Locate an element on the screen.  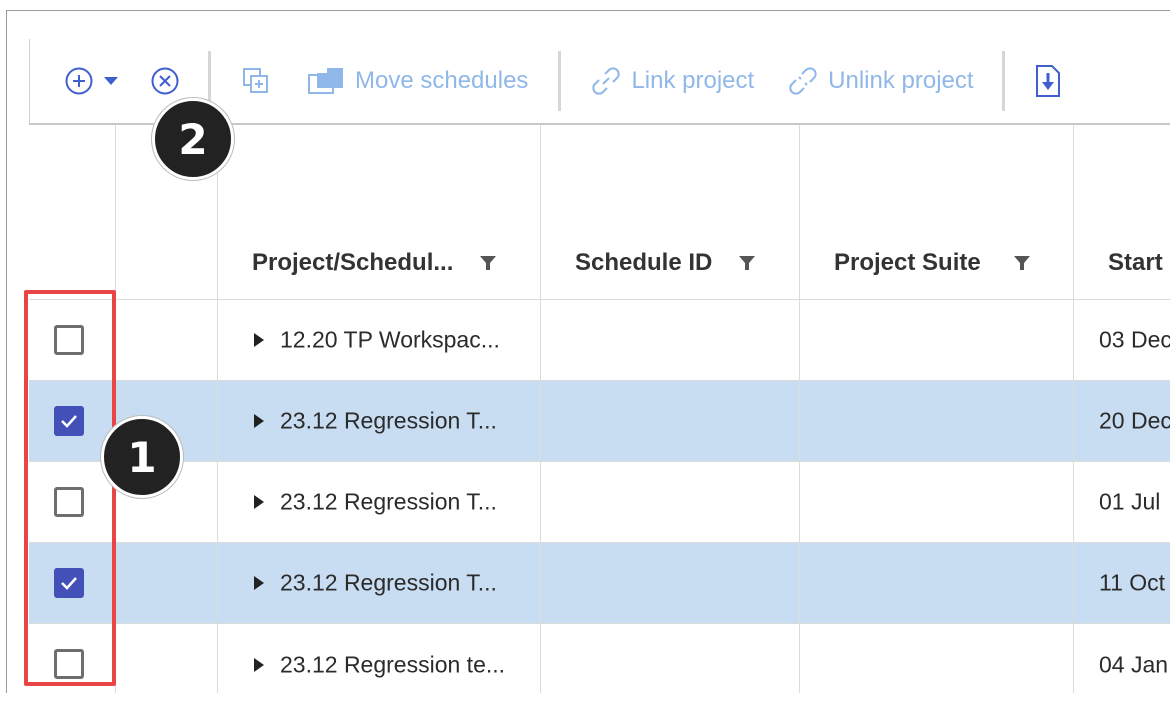
table-row: 23.12 Regression T... 20 Dec is located at coordinates (599, 421).